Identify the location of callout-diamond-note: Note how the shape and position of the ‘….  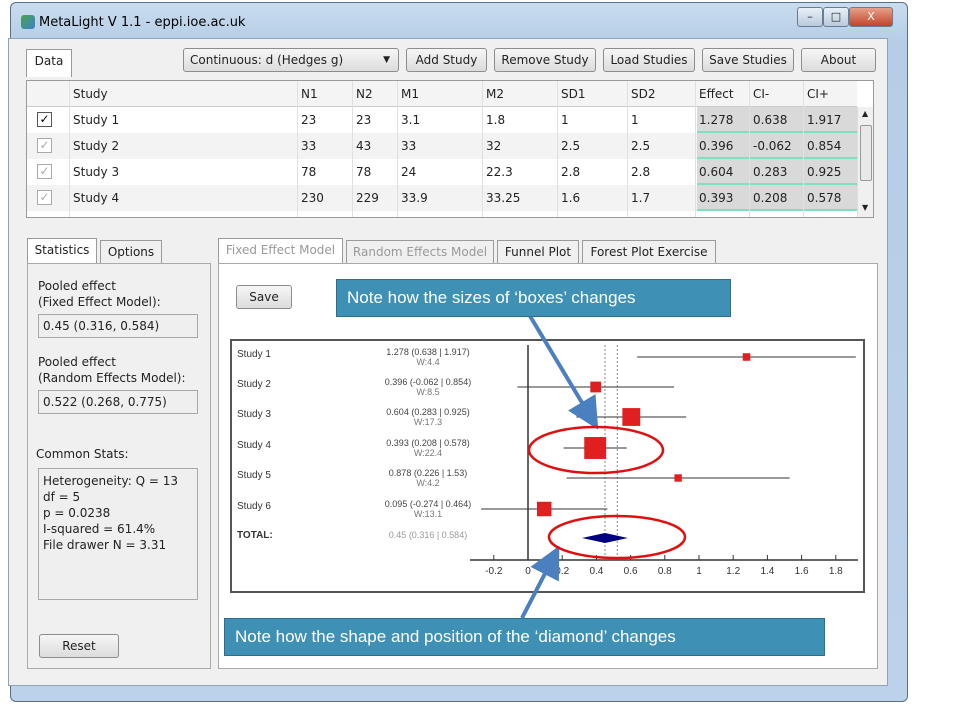
(524, 637).